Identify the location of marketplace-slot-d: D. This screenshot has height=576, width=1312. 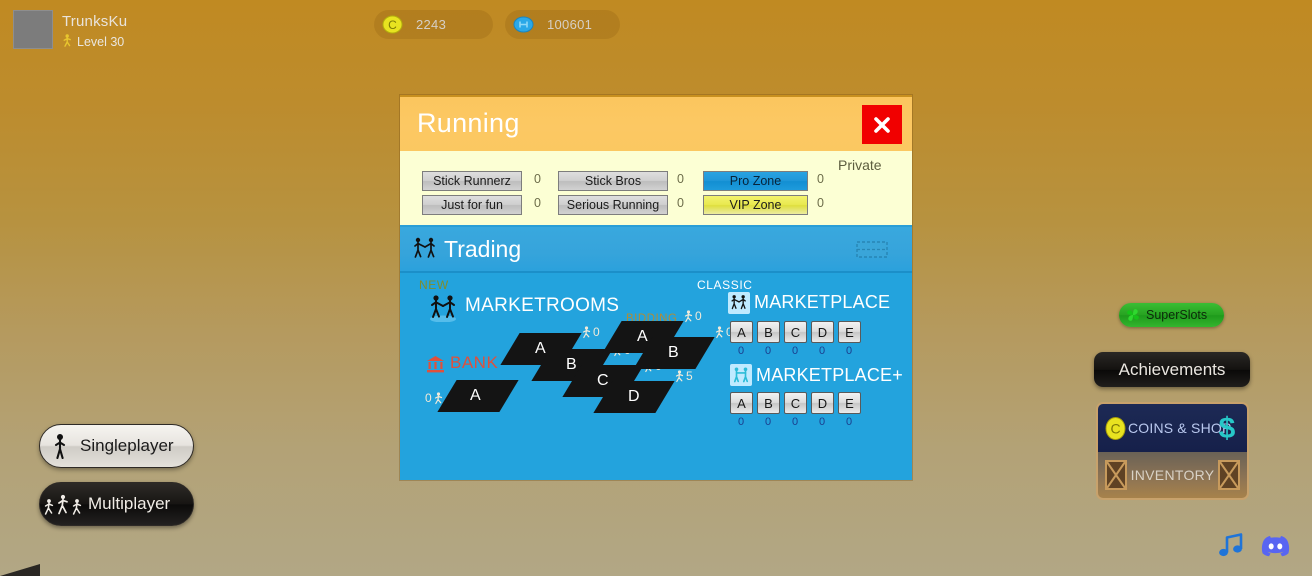
(822, 332).